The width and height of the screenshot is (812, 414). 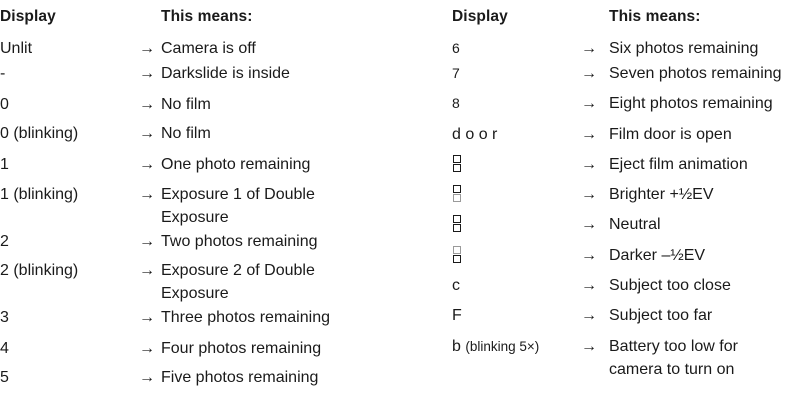 I want to click on table-row: 2 → Two photos remaining, so click(x=200, y=241).